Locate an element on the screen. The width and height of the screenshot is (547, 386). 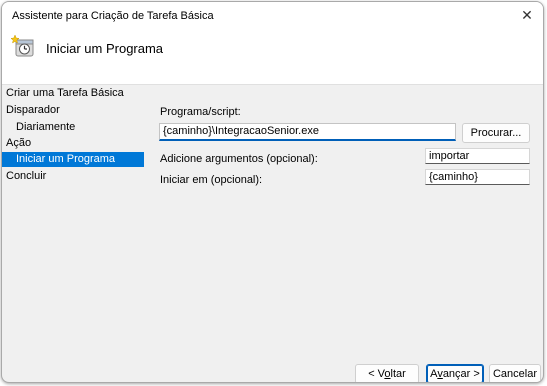
window-title: Assistente para Criação de Tarefa Básica is located at coordinates (113, 16).